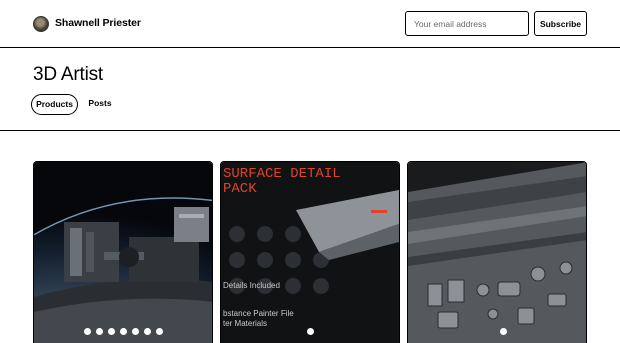  I want to click on tab-posts: Posts, so click(100, 104).